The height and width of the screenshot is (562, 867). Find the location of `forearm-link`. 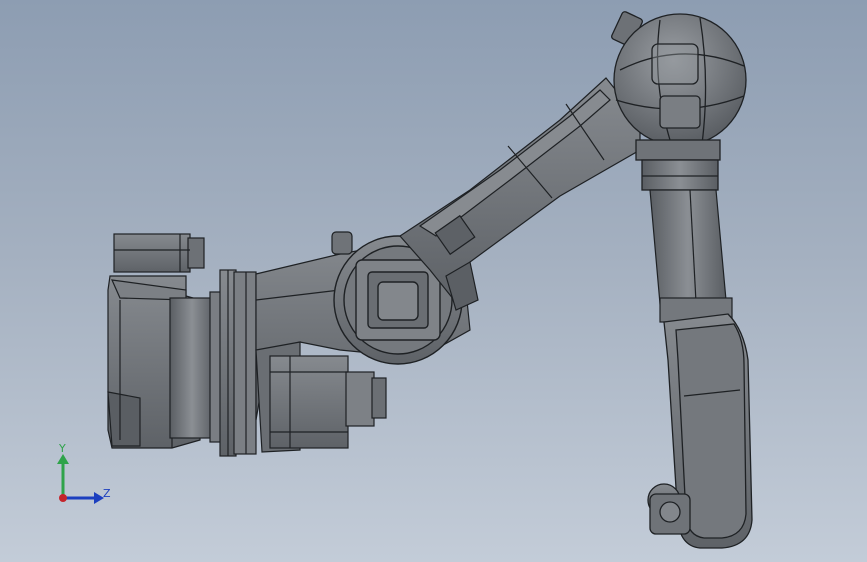

forearm-link is located at coordinates (691, 256).